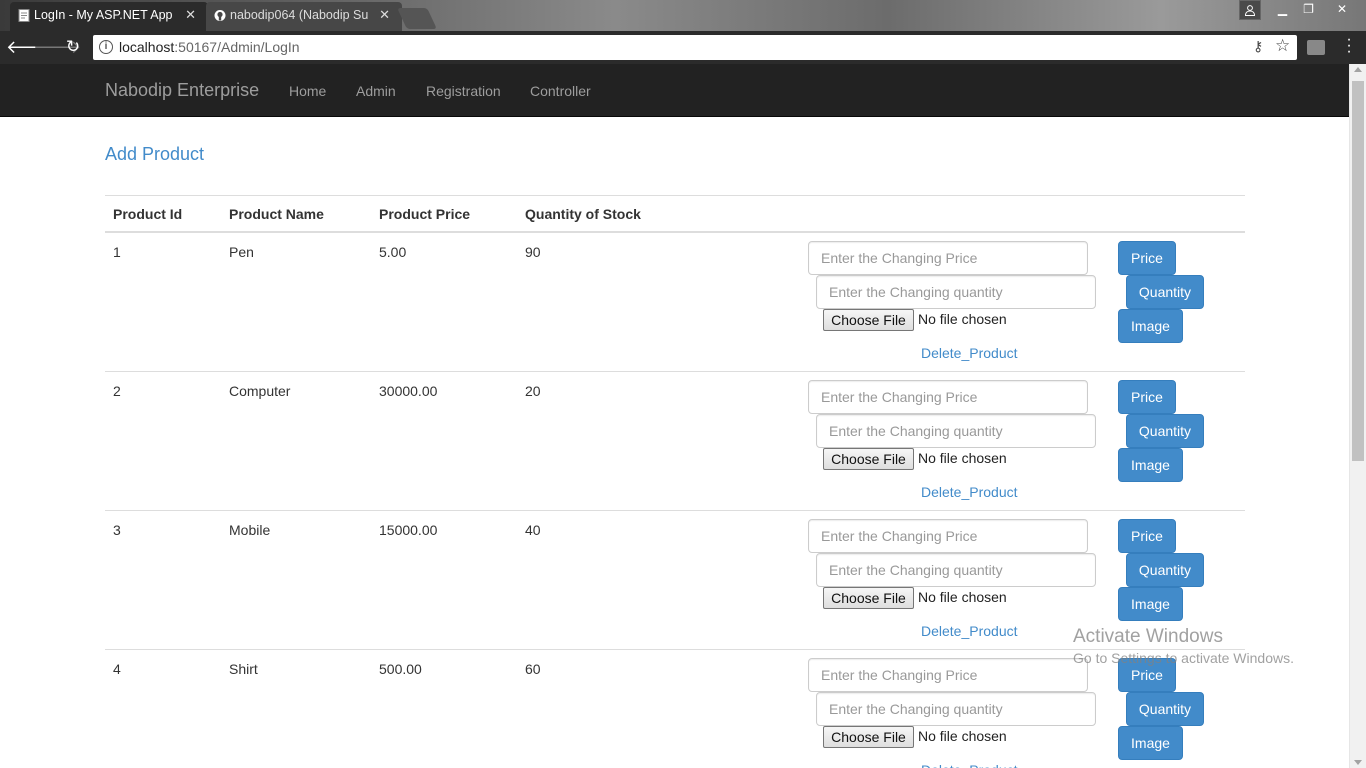 The width and height of the screenshot is (1366, 768). What do you see at coordinates (1358, 69) in the screenshot?
I see `scroll-up-icon` at bounding box center [1358, 69].